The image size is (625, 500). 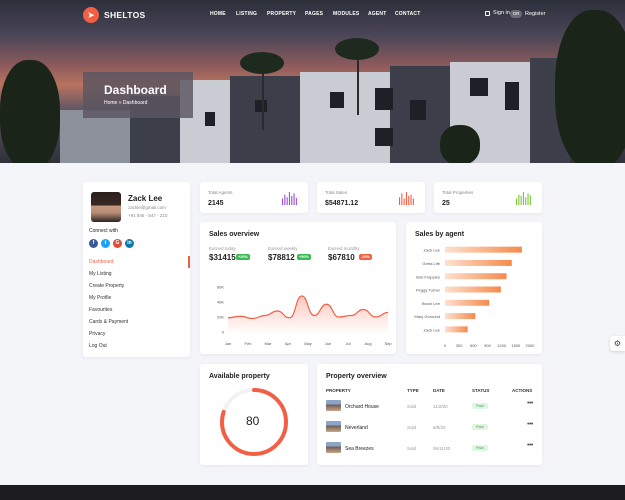 What do you see at coordinates (223, 332) in the screenshot?
I see `y-tick-label: 0` at bounding box center [223, 332].